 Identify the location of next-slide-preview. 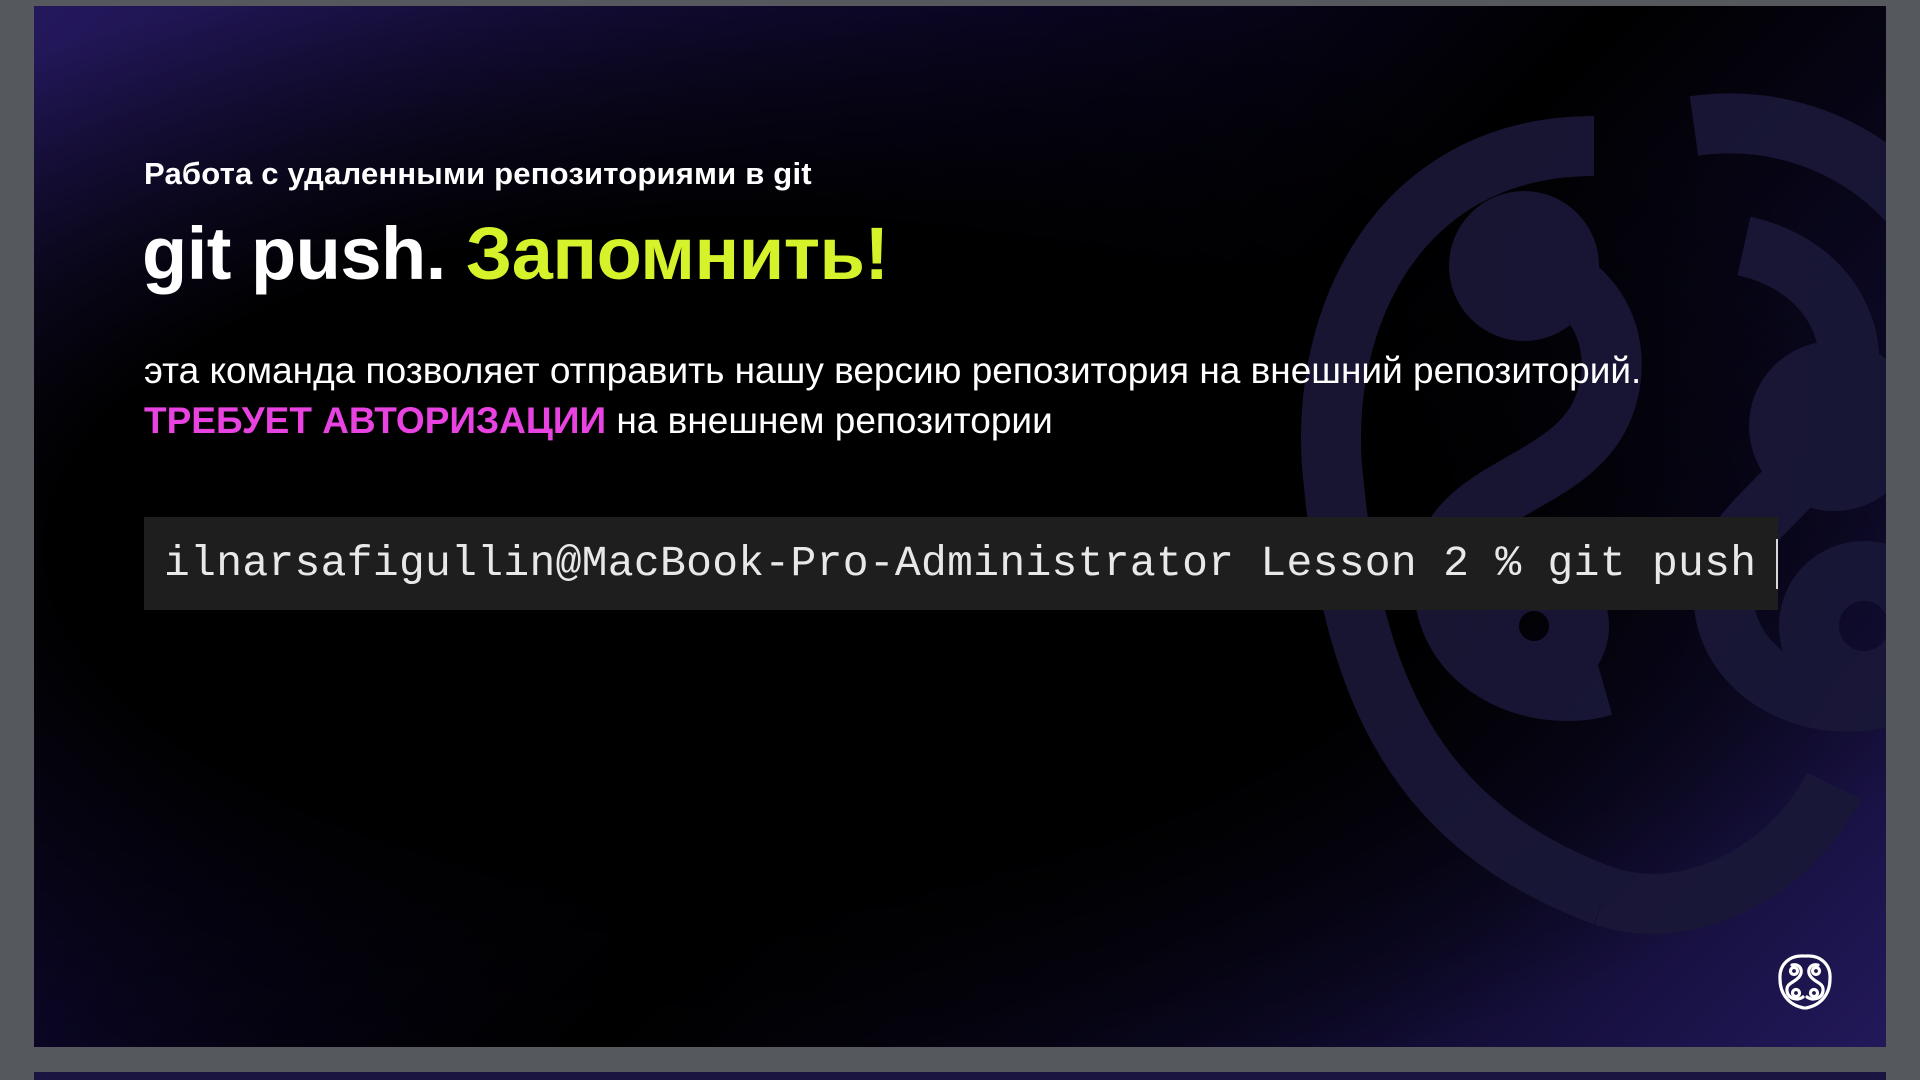
(960, 1076).